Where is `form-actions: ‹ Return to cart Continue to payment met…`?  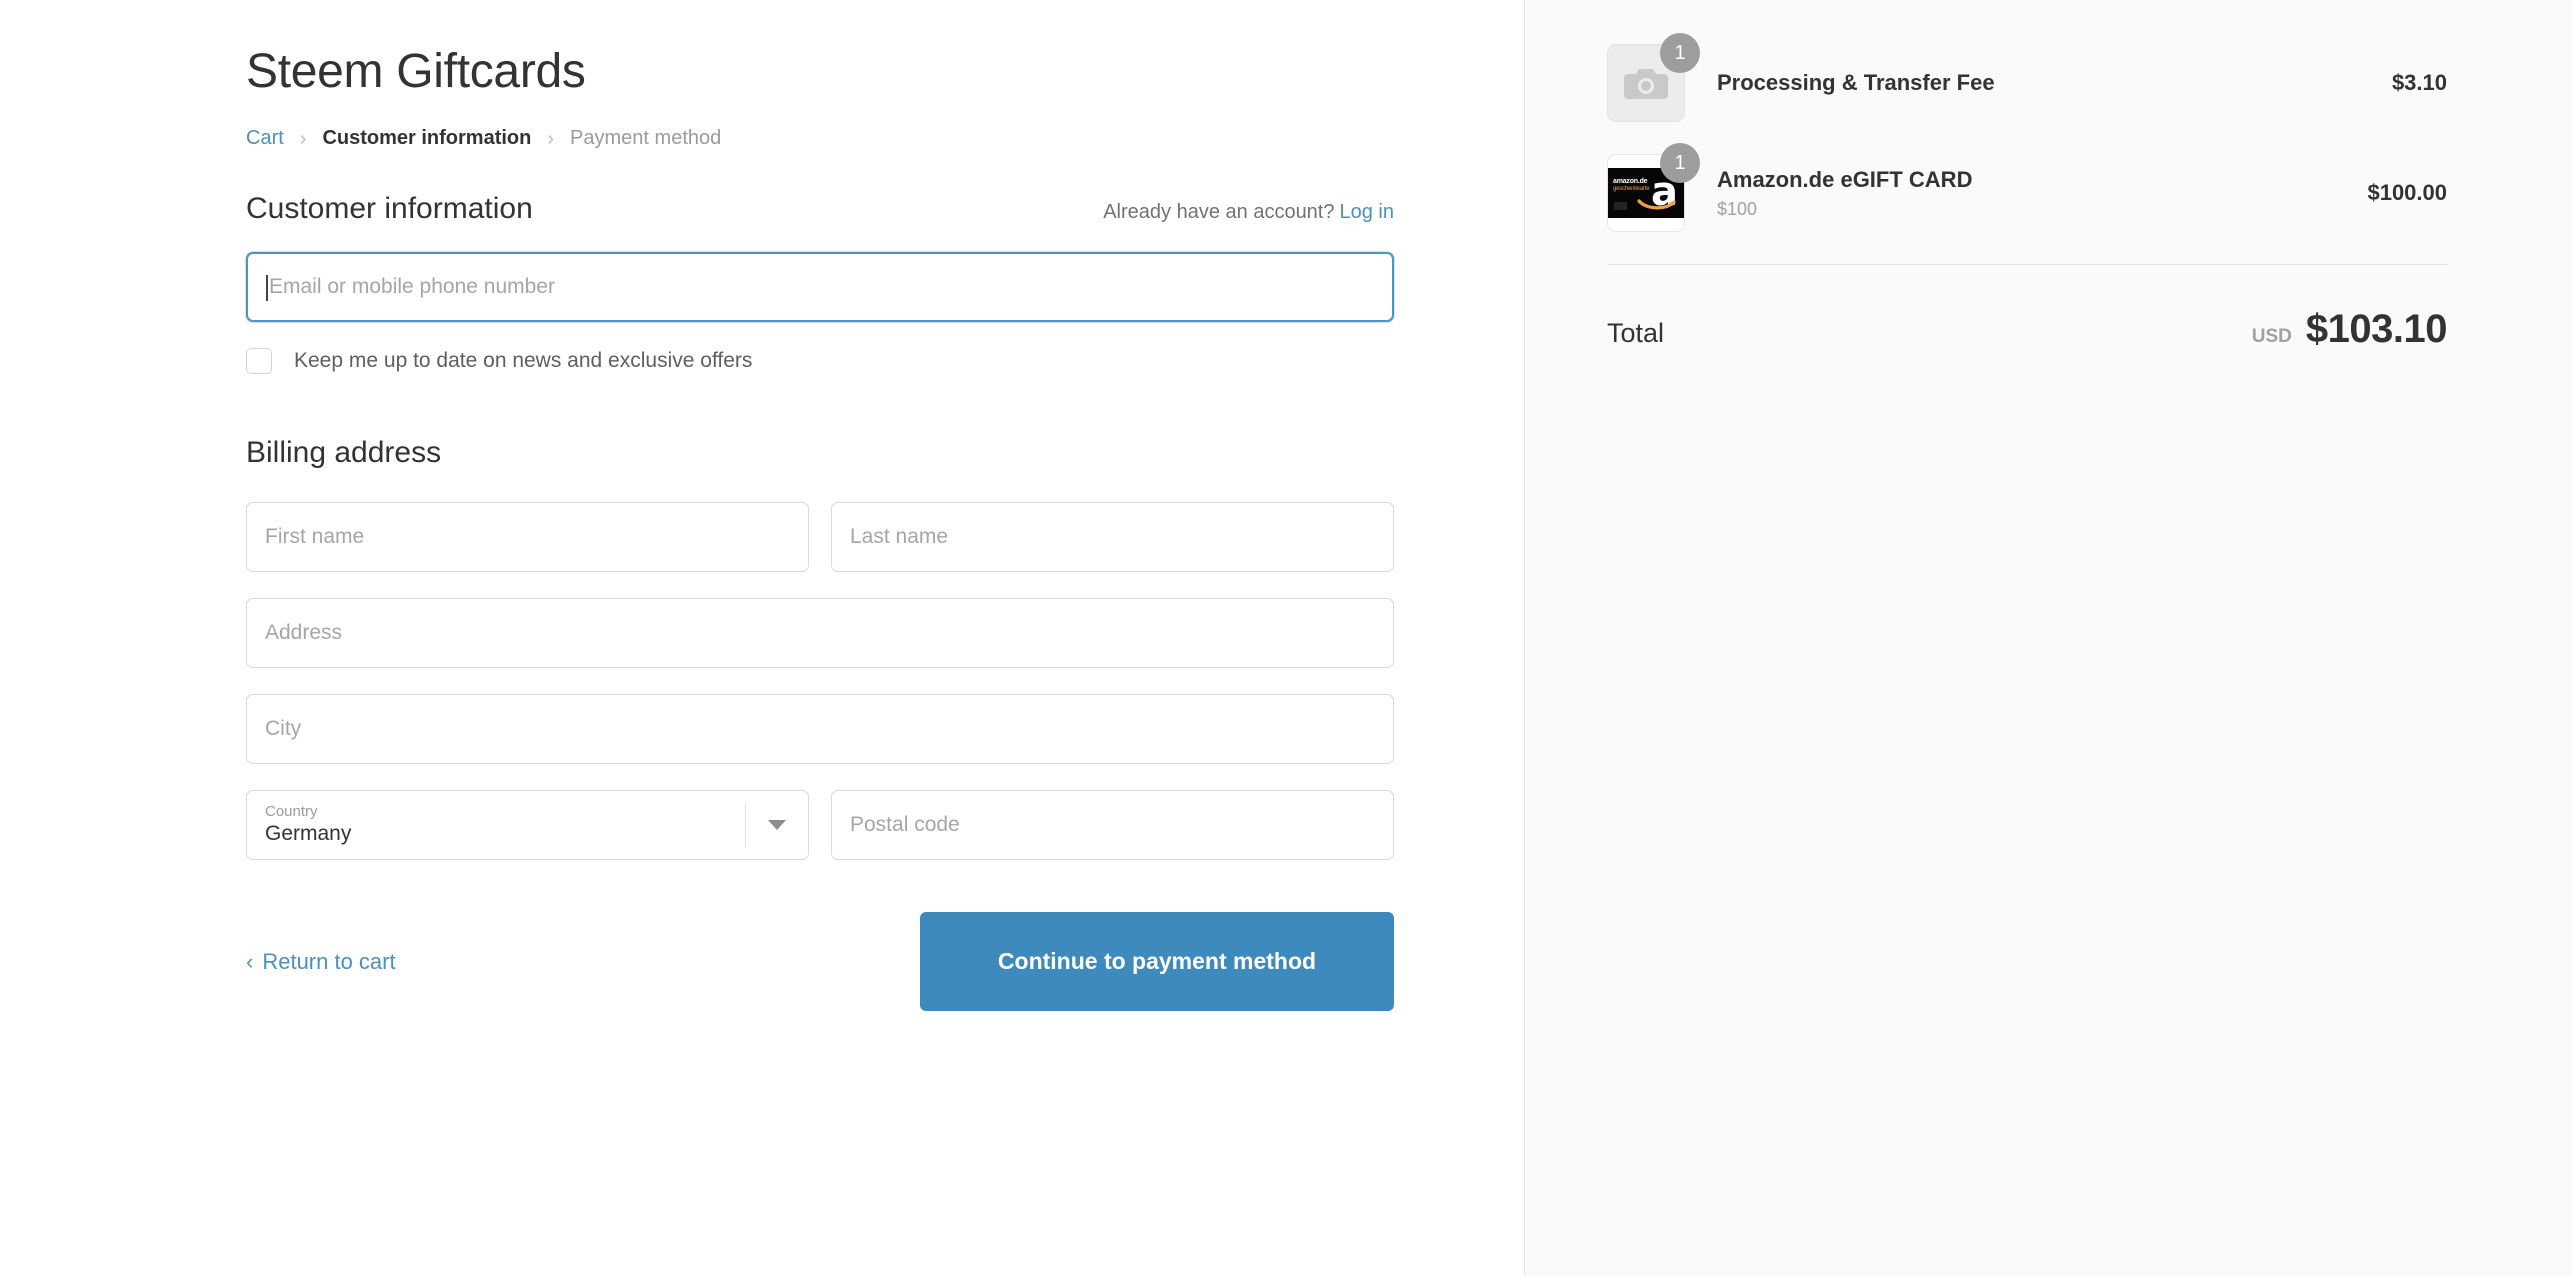
form-actions: ‹ Return to cart Continue to payment met… is located at coordinates (820, 962).